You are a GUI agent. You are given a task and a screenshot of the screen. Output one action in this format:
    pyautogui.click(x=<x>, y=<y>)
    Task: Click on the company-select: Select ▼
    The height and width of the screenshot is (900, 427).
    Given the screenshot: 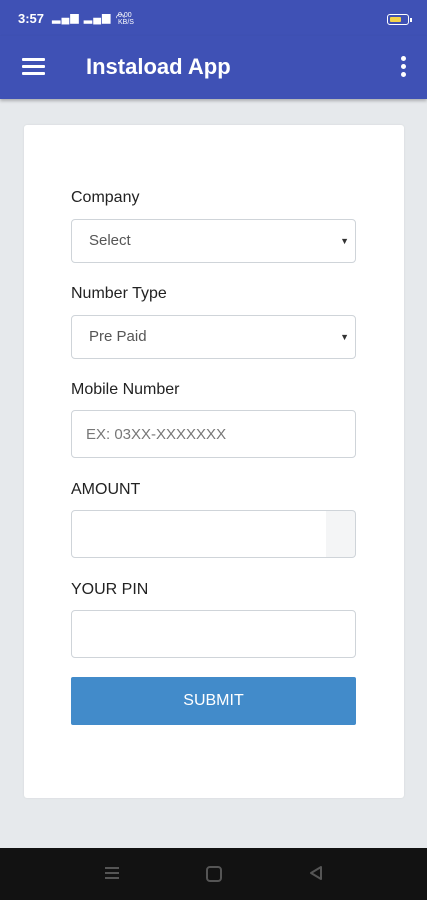 What is the action you would take?
    pyautogui.click(x=213, y=241)
    